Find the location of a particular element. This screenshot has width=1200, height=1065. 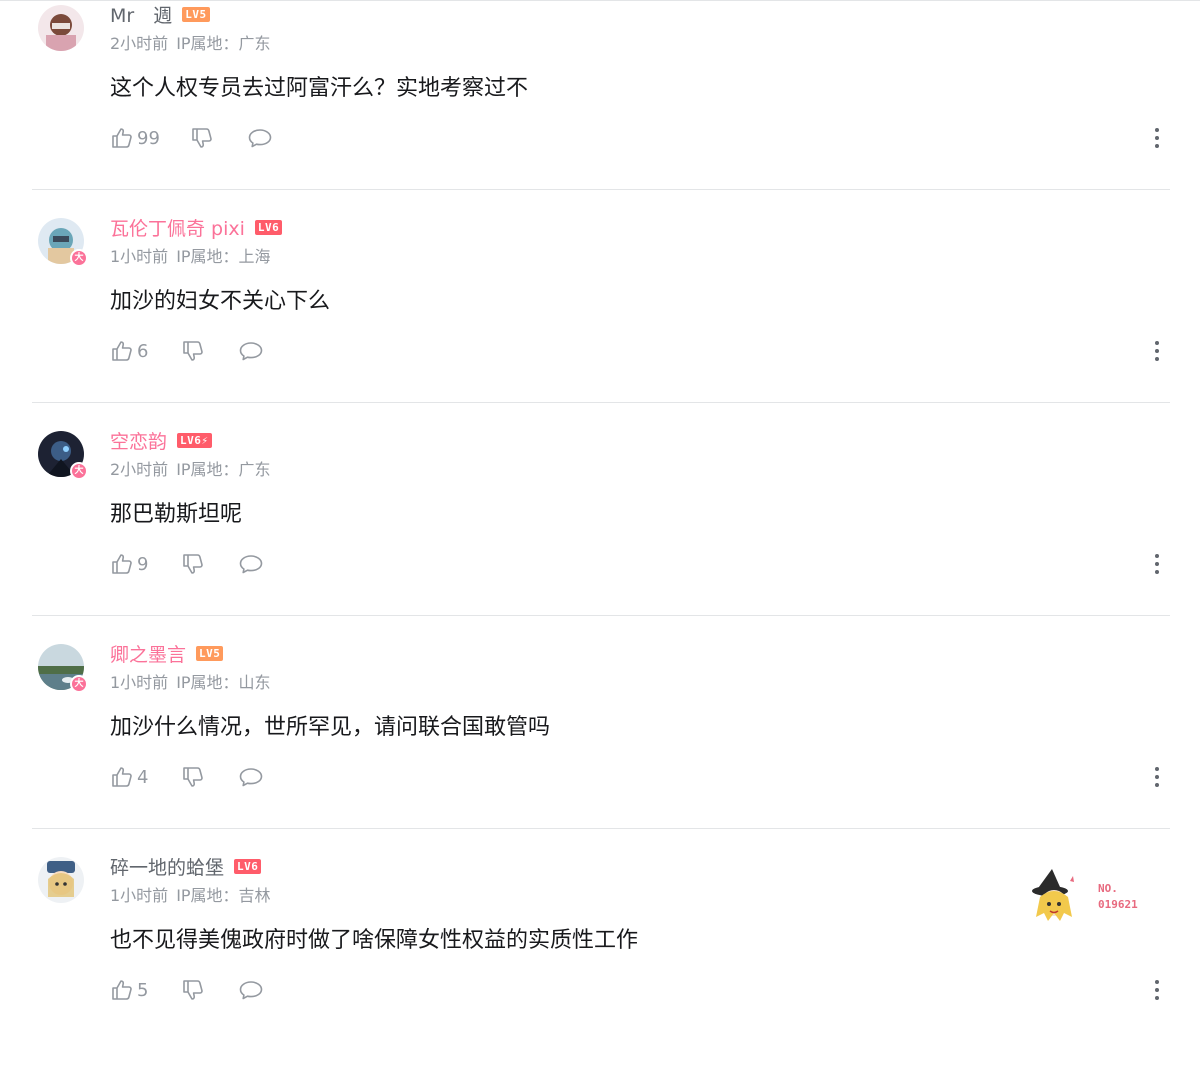

comment-actions: 99 is located at coordinates (191, 138).